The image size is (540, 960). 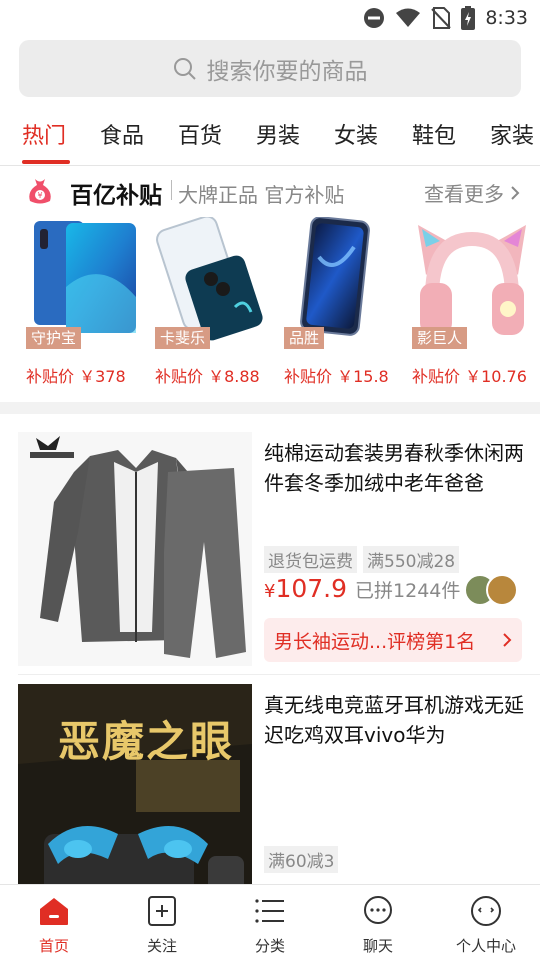 I want to click on section-separator, so click(x=270, y=408).